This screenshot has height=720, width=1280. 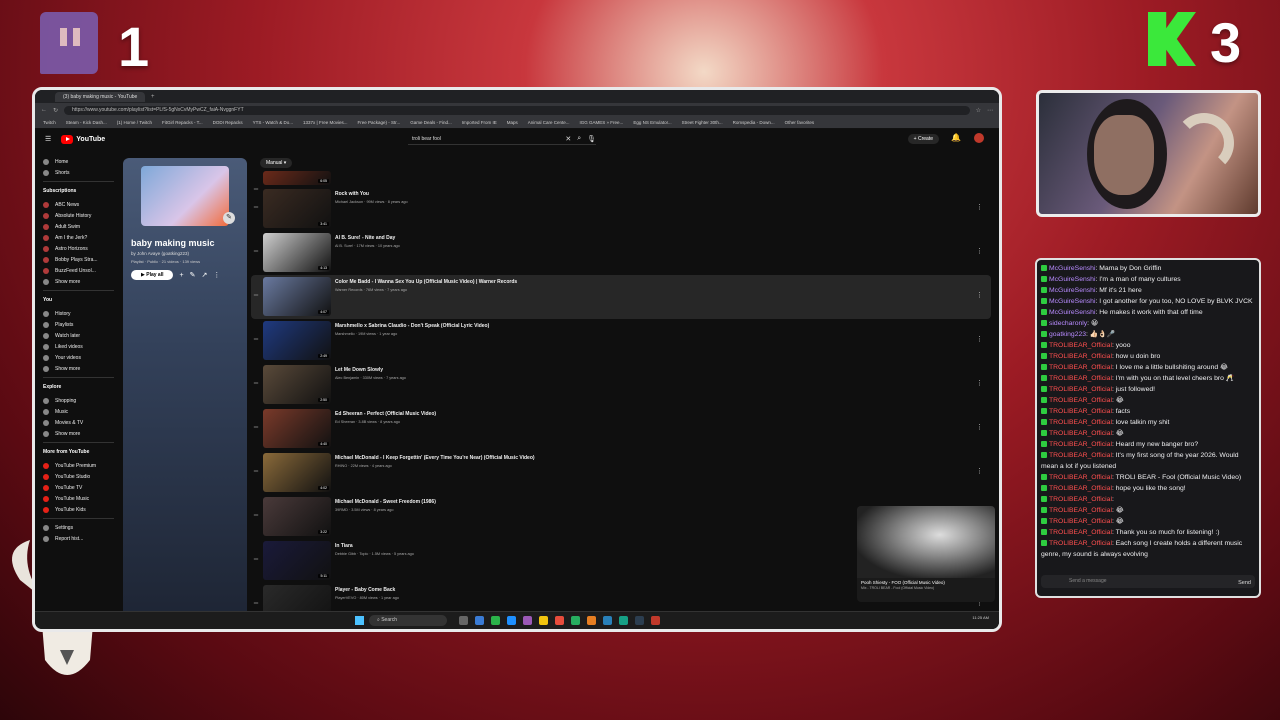 What do you see at coordinates (229, 218) in the screenshot?
I see `edit-pencil-icon: ✎` at bounding box center [229, 218].